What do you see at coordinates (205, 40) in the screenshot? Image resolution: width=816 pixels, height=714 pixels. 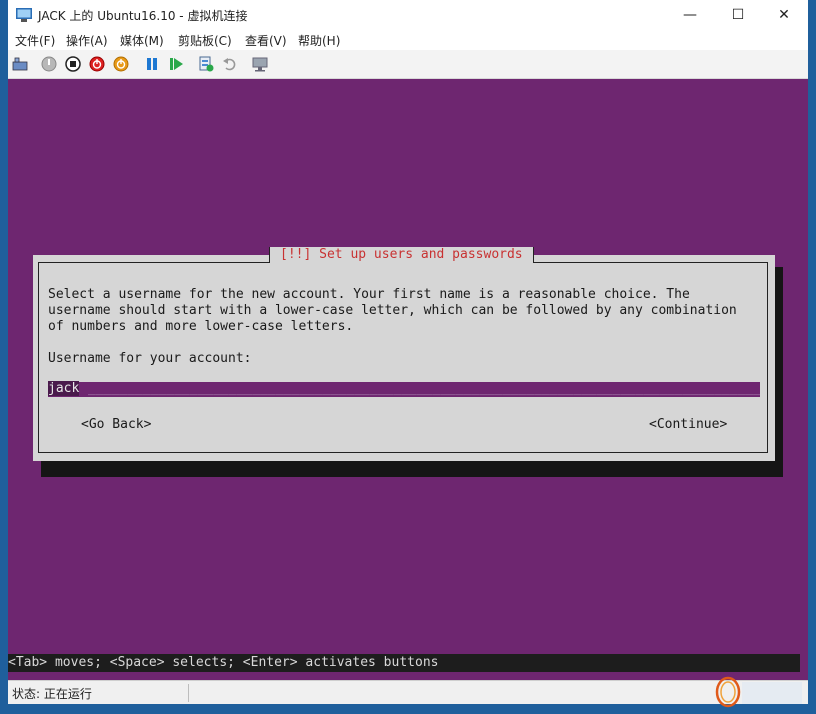 I see `menu-clipboard: 剪贴板(C)` at bounding box center [205, 40].